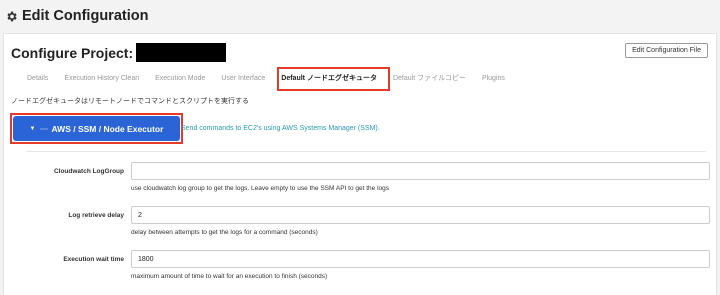 This screenshot has width=720, height=295. Describe the element at coordinates (181, 52) in the screenshot. I see `redacted-project-name` at that location.